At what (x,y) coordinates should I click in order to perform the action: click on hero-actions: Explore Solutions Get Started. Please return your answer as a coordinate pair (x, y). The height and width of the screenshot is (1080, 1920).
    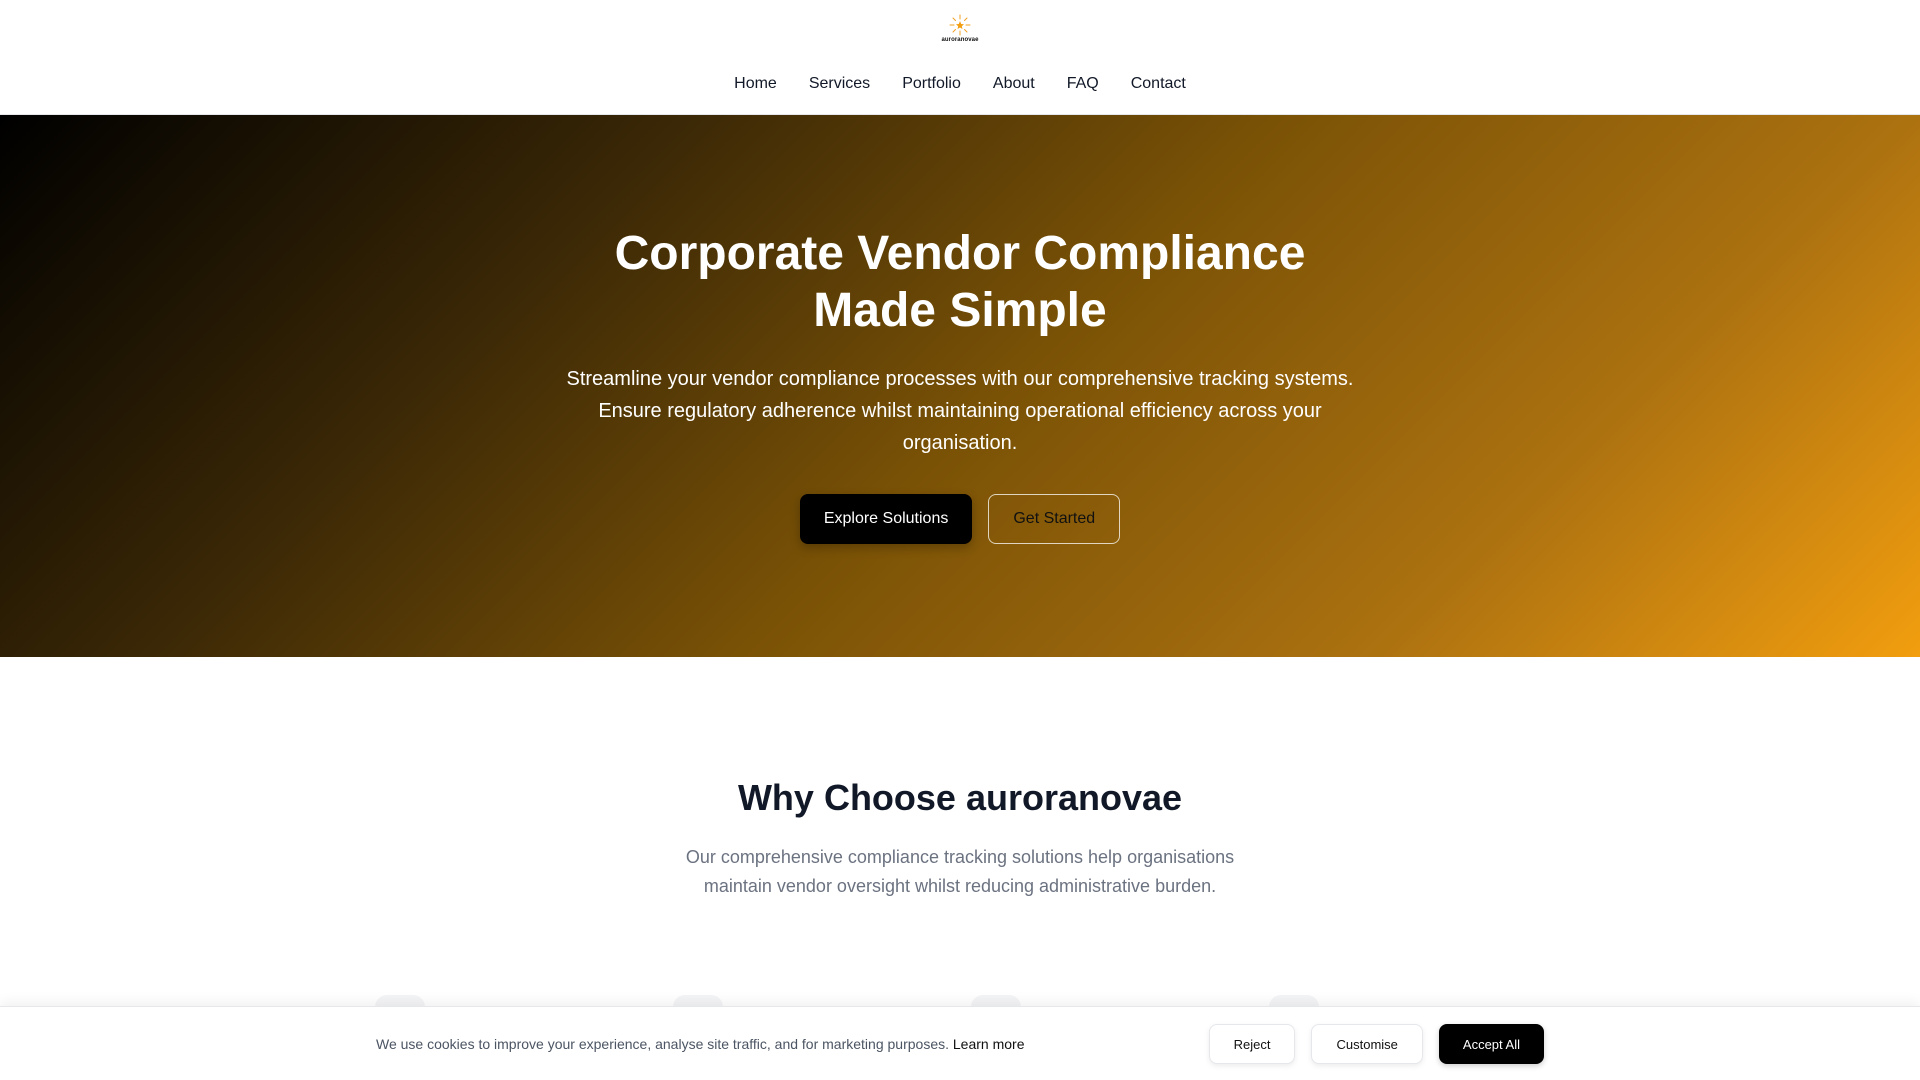
    Looking at the image, I should click on (960, 519).